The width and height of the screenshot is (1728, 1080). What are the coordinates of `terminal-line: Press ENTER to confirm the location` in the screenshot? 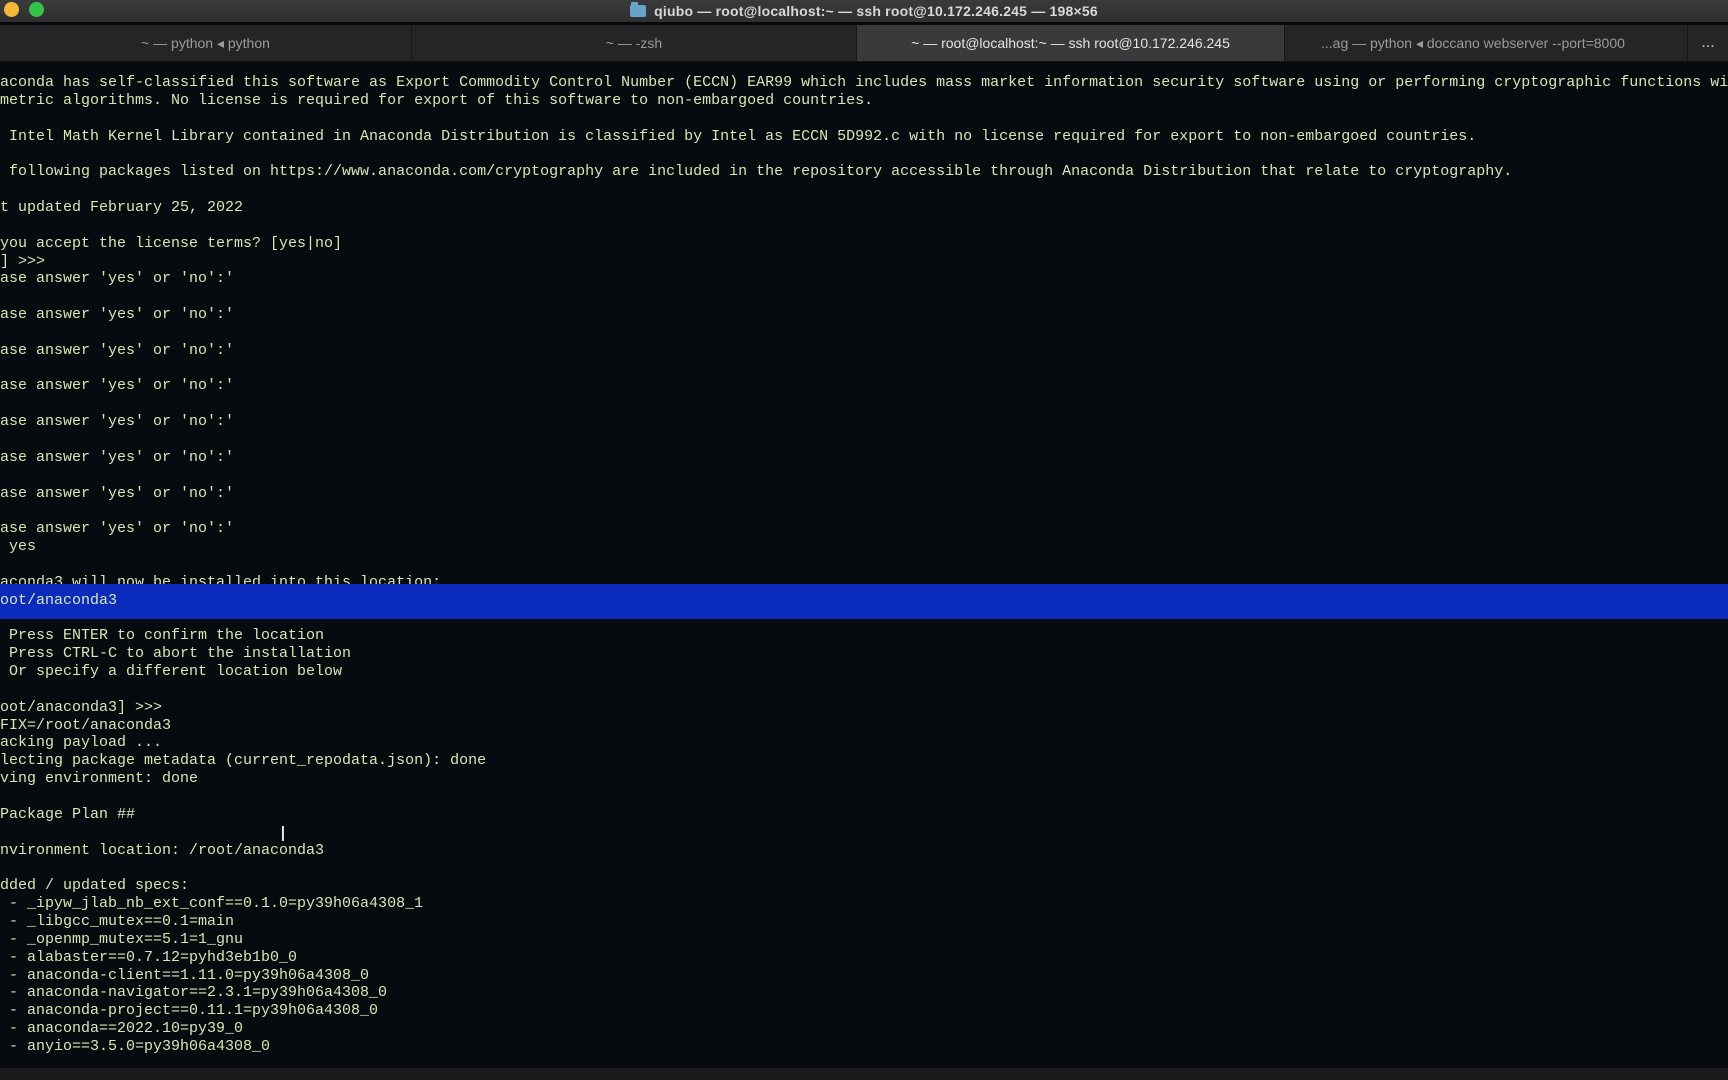 It's located at (162, 636).